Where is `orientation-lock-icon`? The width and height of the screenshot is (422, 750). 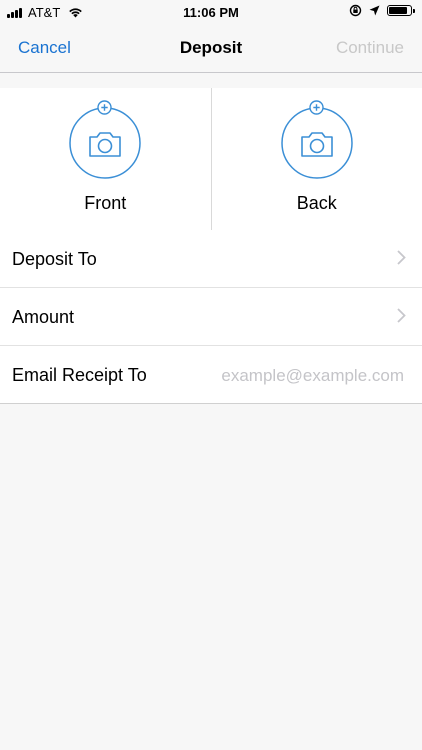 orientation-lock-icon is located at coordinates (355, 10).